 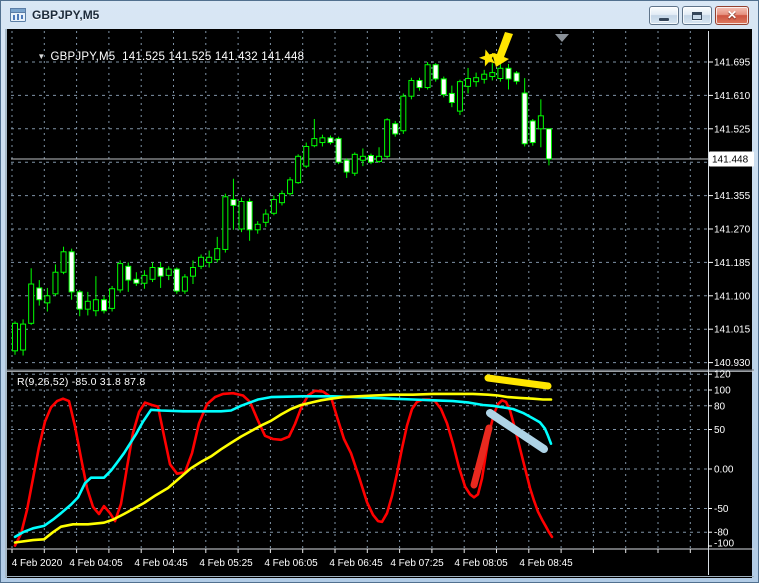 What do you see at coordinates (722, 375) in the screenshot?
I see `svg-text: 120` at bounding box center [722, 375].